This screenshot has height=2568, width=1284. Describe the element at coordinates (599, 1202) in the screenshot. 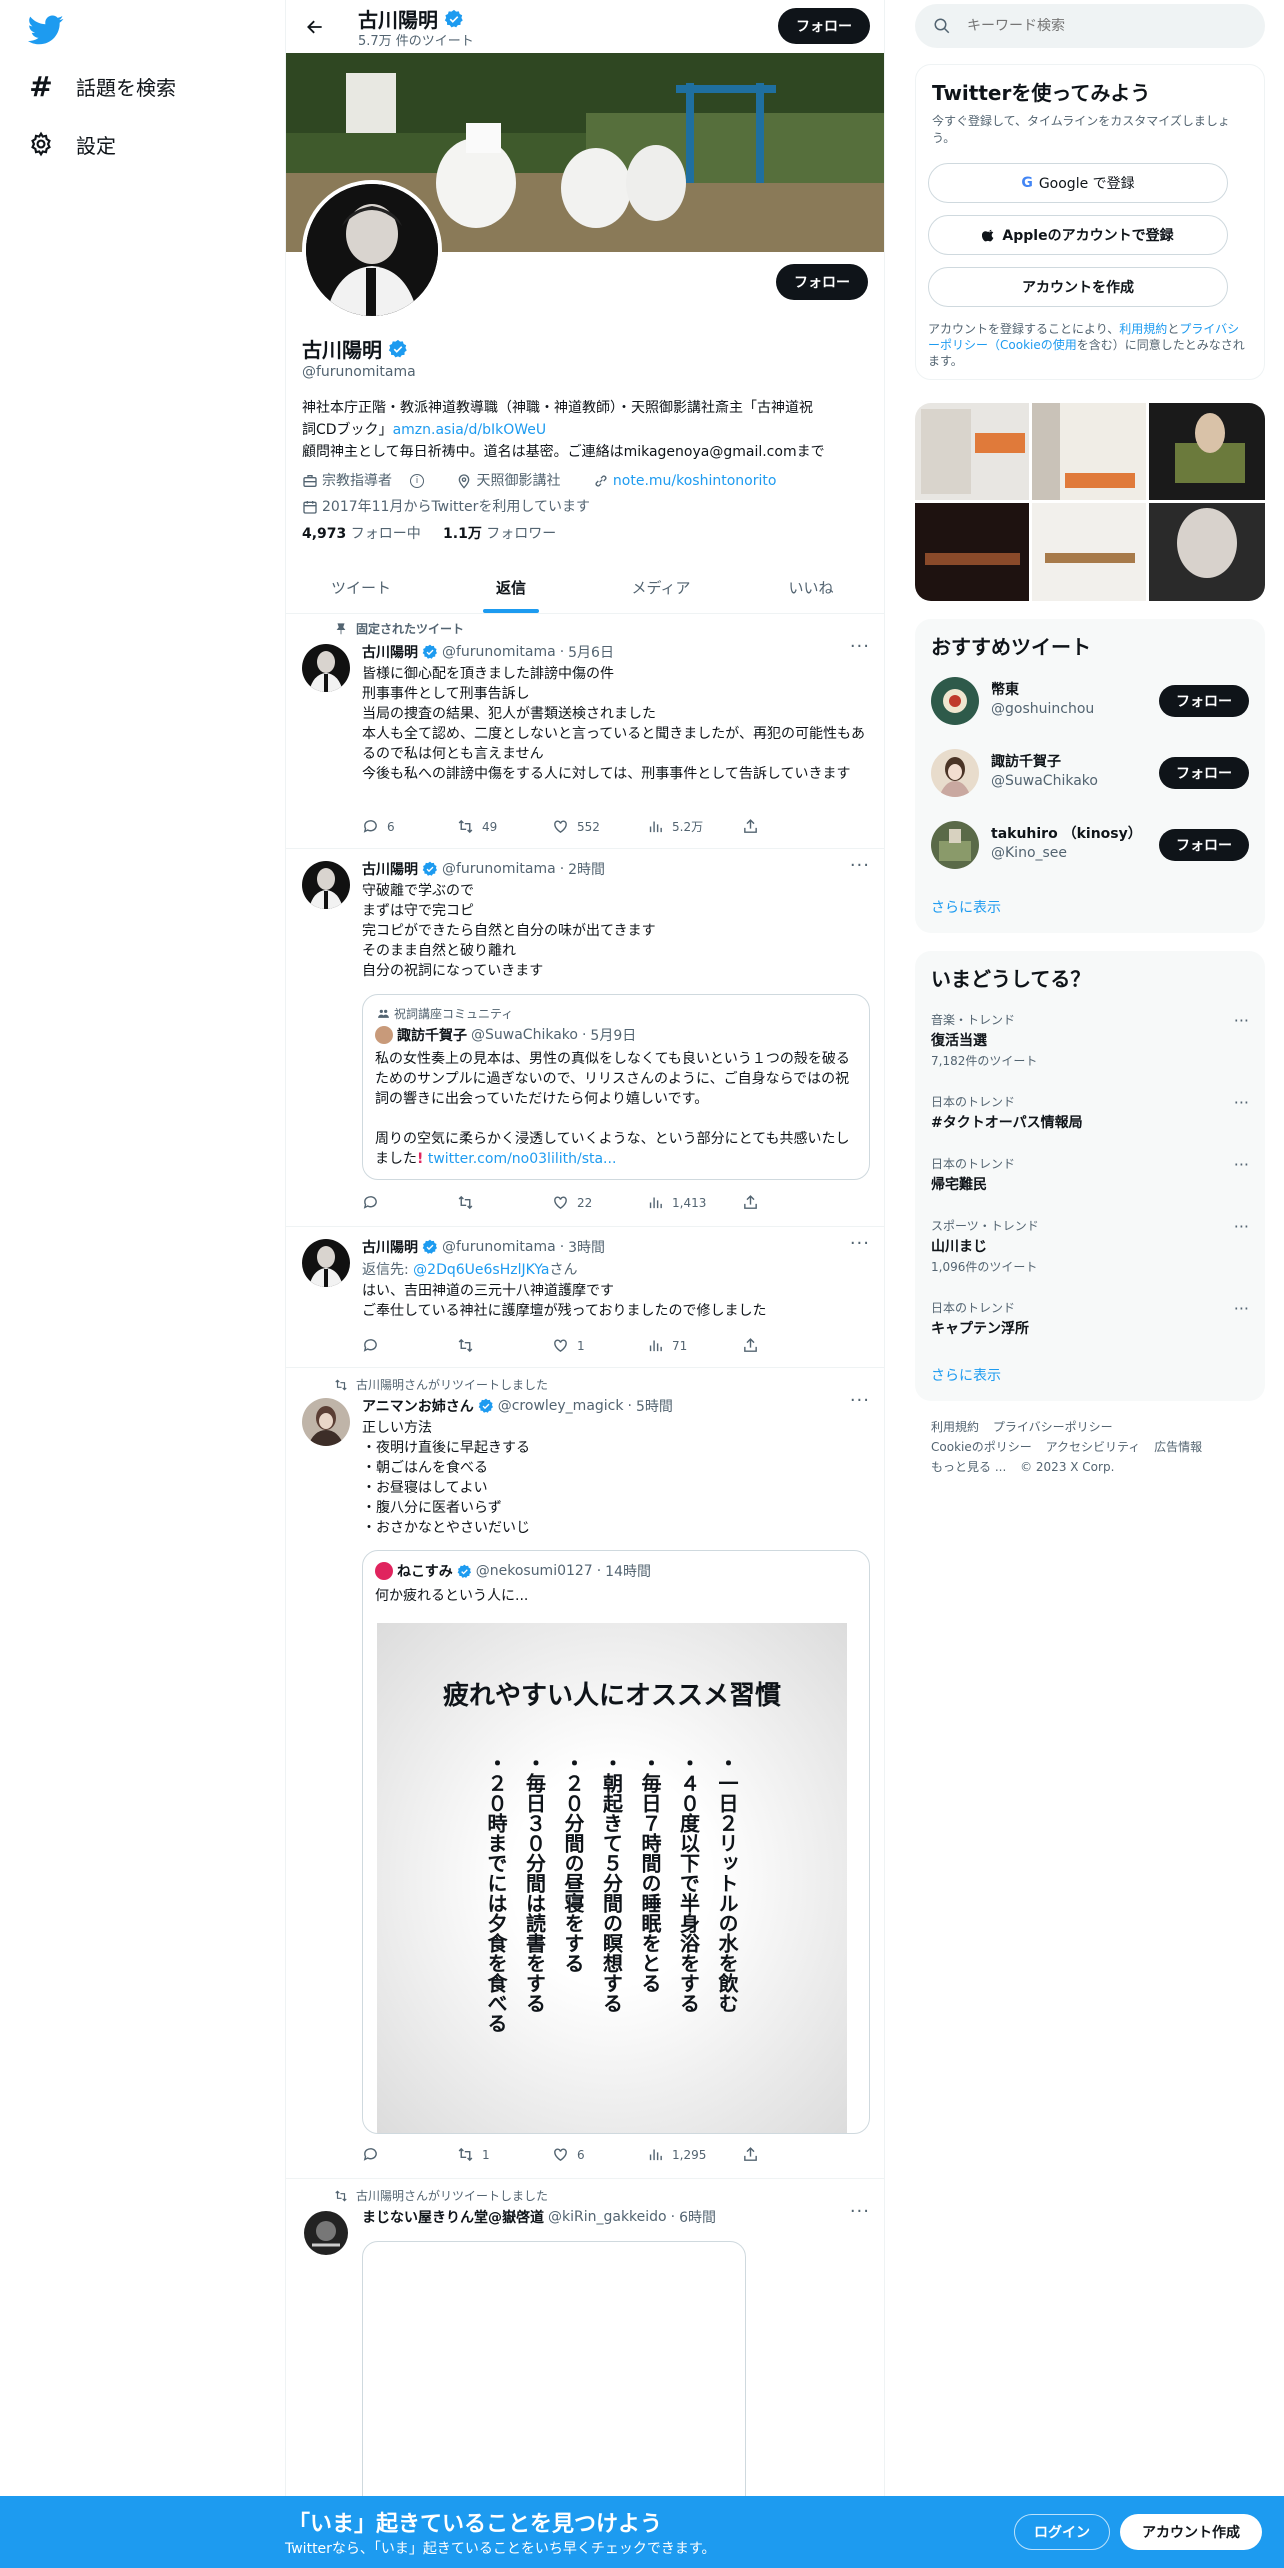

I see `like-button: 22` at that location.